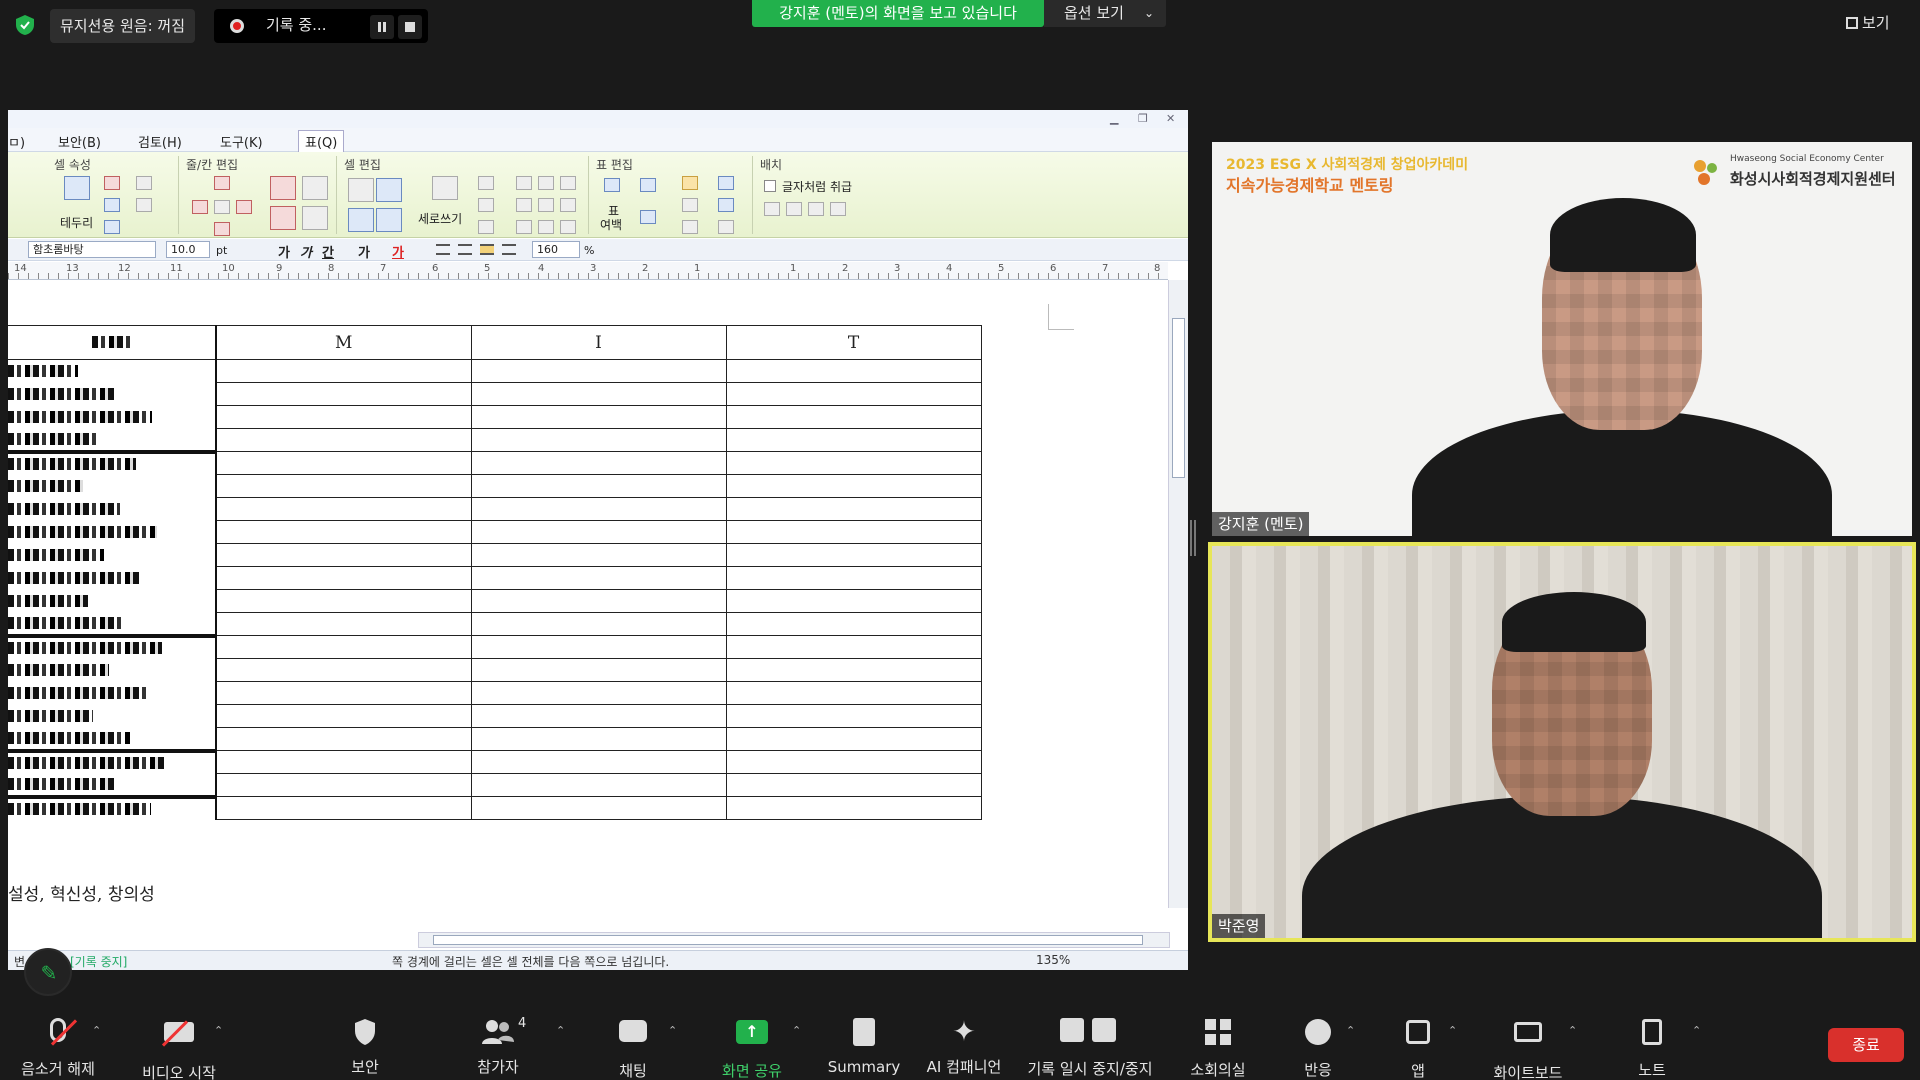 The image size is (1920, 1080). I want to click on menu-item-security: 보안(B), so click(79, 141).